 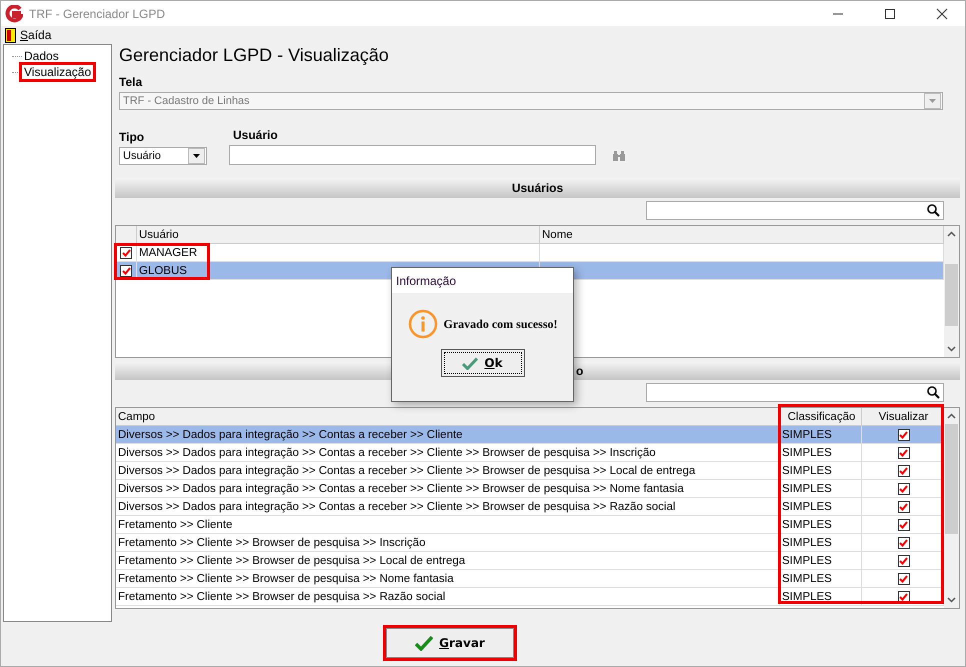 I want to click on table-cell: Fretamento >> Cliente >> Browser de pesquisa >> Razão social, so click(x=448, y=596).